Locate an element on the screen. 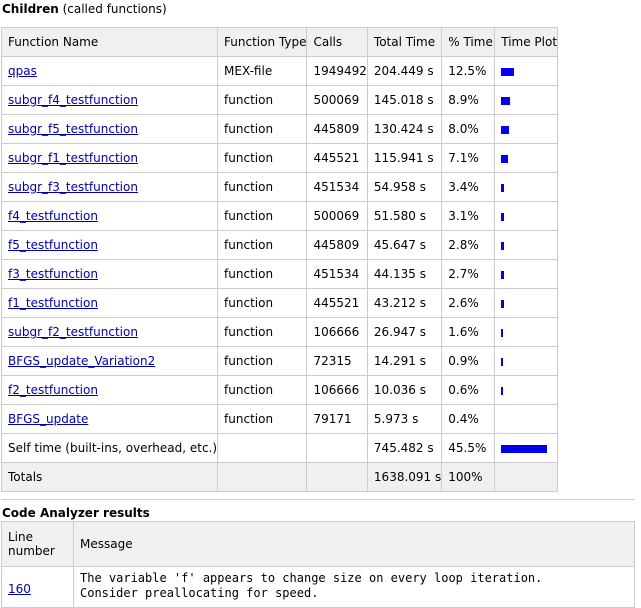 This screenshot has height=608, width=641. calls-cell: 72315 is located at coordinates (337, 361).